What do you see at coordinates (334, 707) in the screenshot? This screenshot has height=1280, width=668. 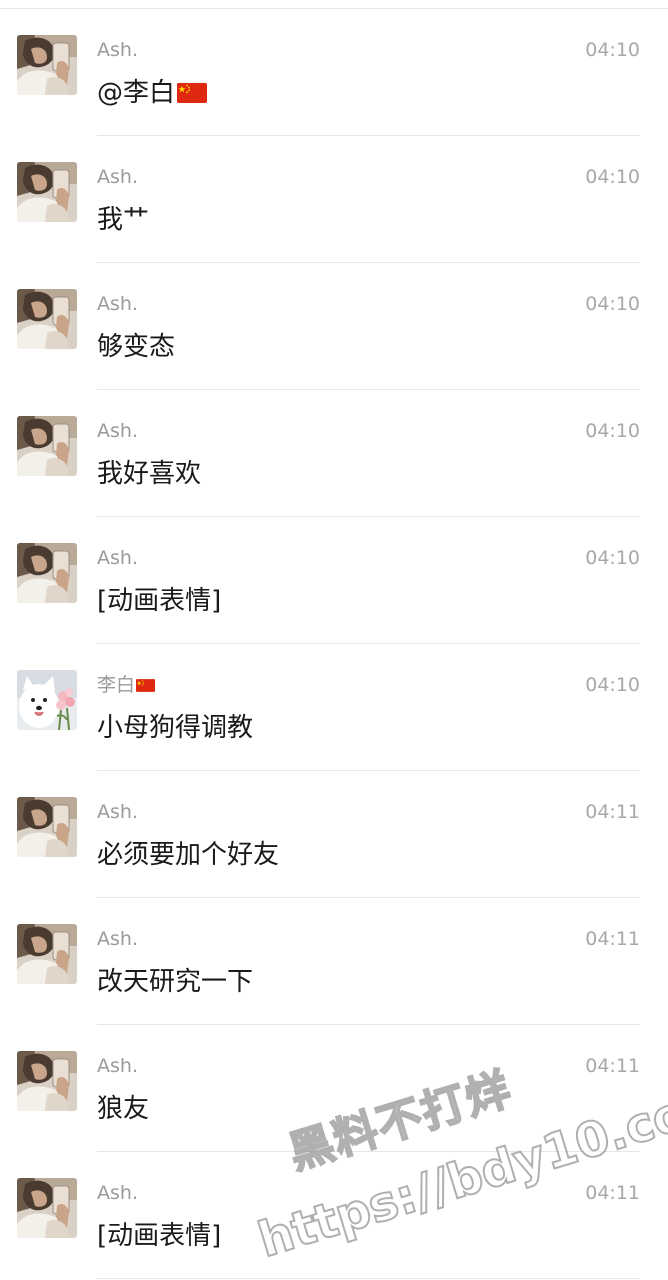 I see `chat-message-row: 李白 04:10 小母狗得调教` at bounding box center [334, 707].